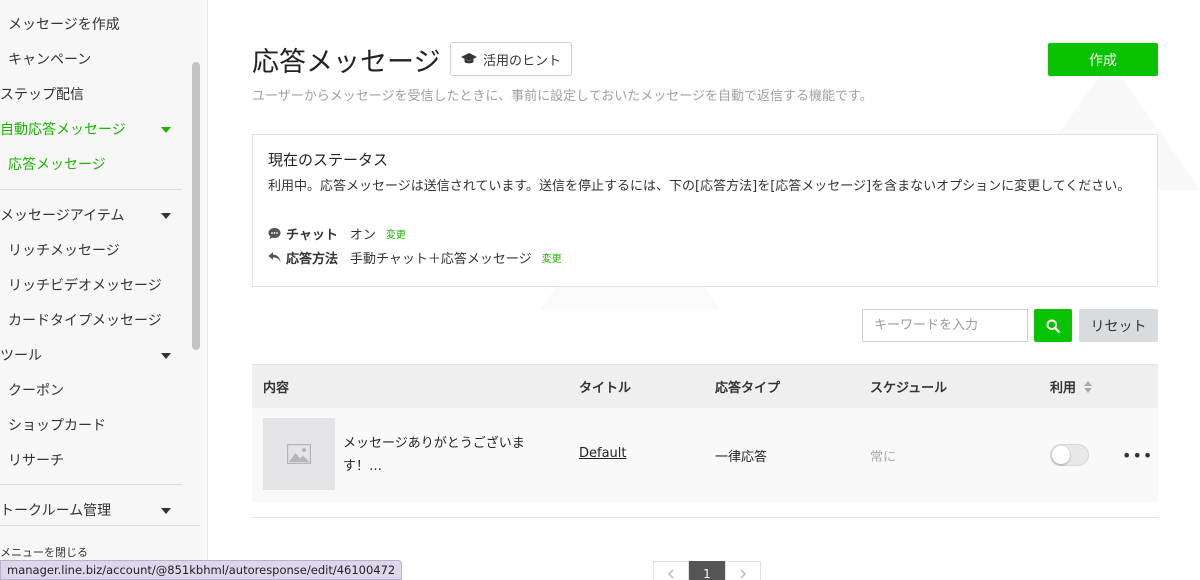  Describe the element at coordinates (21, 355) in the screenshot. I see `sidebar-item-tools: ツール` at that location.